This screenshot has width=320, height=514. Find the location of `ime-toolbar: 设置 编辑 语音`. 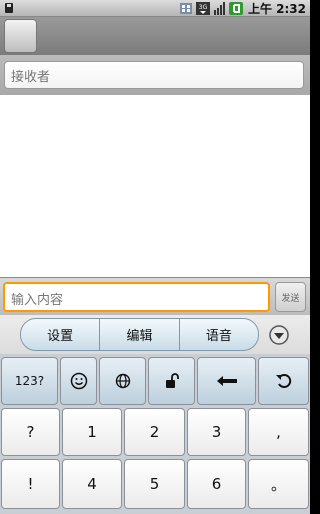

ime-toolbar: 设置 编辑 语音 is located at coordinates (155, 334).